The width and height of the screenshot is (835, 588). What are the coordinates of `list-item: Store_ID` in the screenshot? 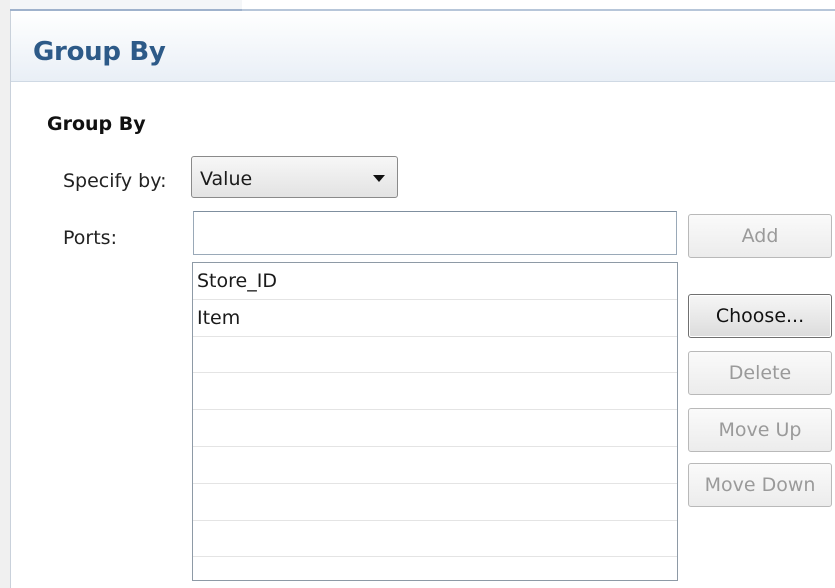 It's located at (435, 281).